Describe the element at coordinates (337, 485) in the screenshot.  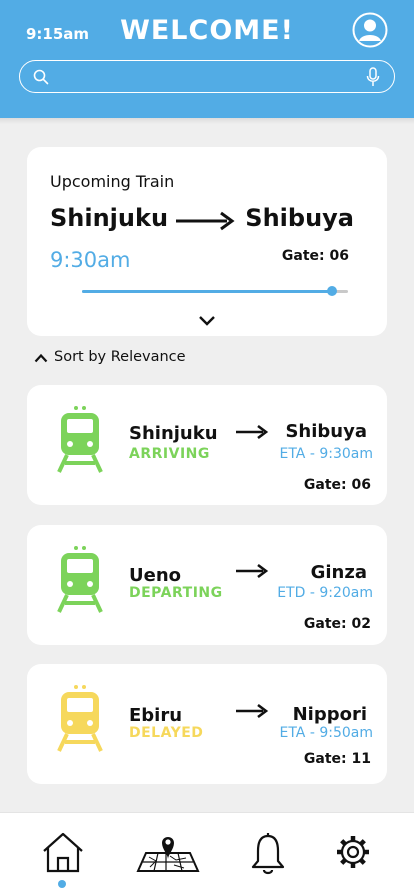
I see `train-gate: Gate: 06` at that location.